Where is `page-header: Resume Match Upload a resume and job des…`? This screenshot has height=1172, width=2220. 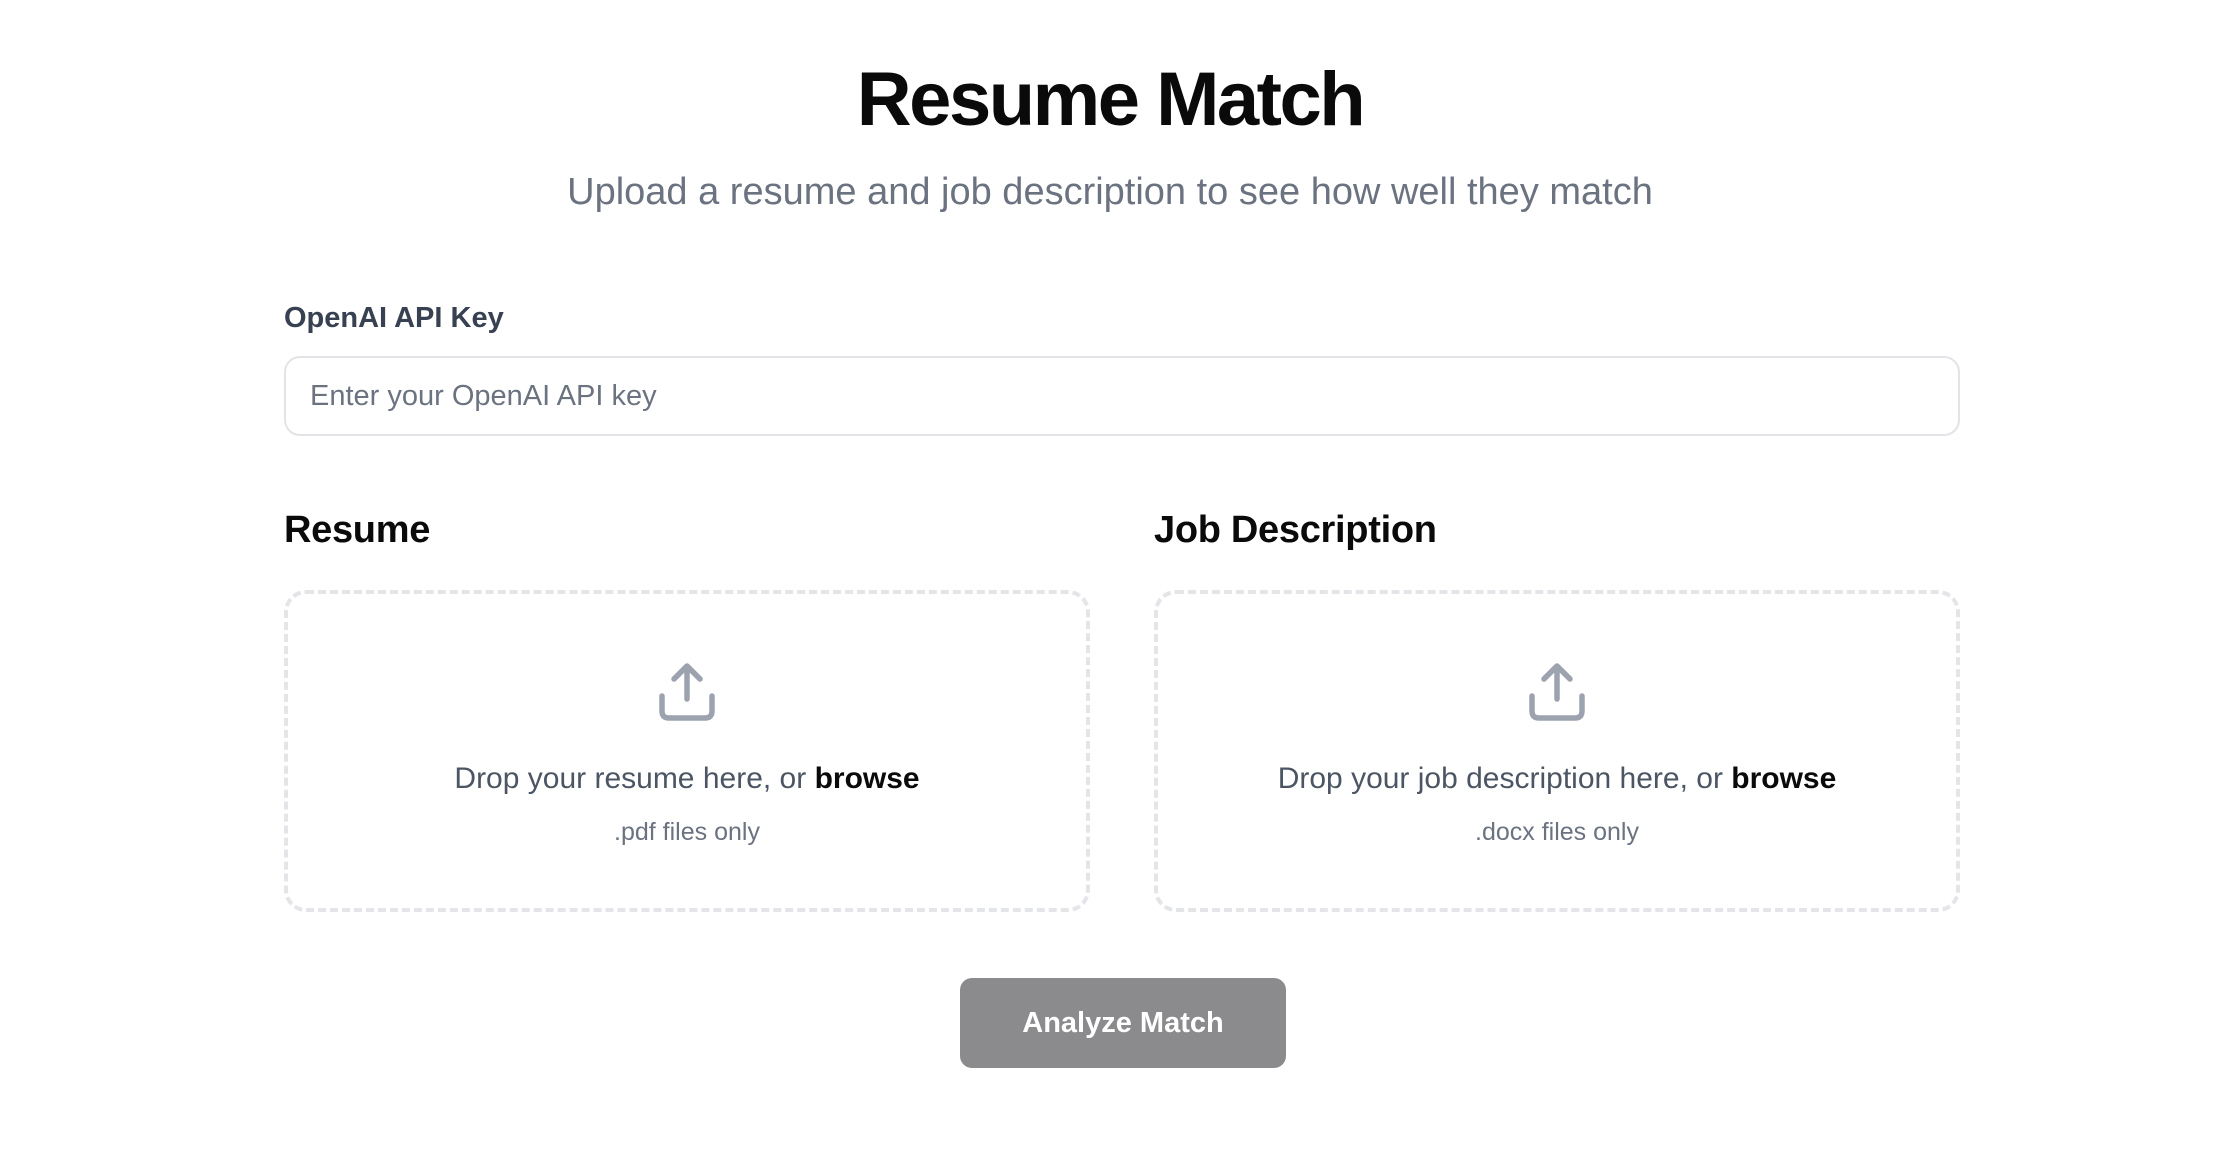
page-header: Resume Match Upload a resume and job des… is located at coordinates (1110, 133).